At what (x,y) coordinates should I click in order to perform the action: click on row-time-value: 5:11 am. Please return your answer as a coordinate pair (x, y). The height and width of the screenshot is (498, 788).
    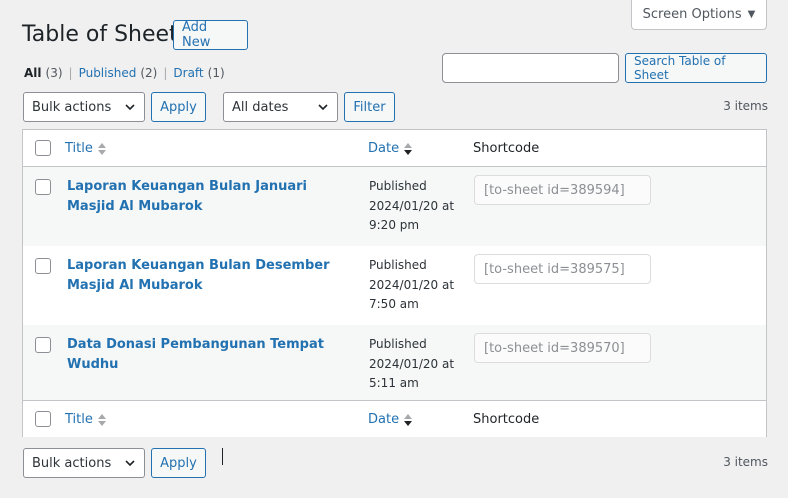
    Looking at the image, I should click on (394, 383).